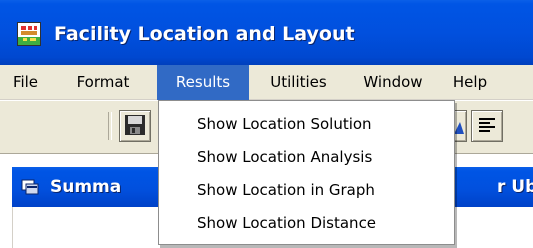 The image size is (533, 248). Describe the element at coordinates (306, 190) in the screenshot. I see `menu-item-show-location-in-graph: Show Location in Graph` at that location.